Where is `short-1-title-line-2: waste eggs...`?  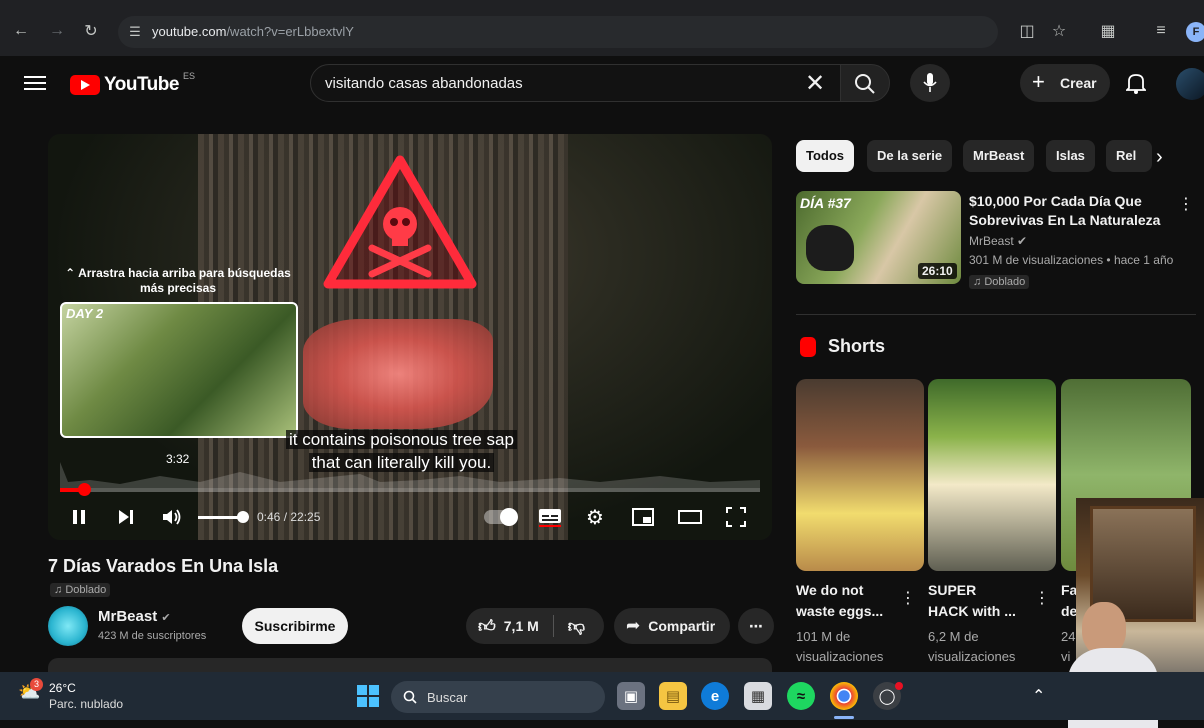 short-1-title-line-2: waste eggs... is located at coordinates (840, 611).